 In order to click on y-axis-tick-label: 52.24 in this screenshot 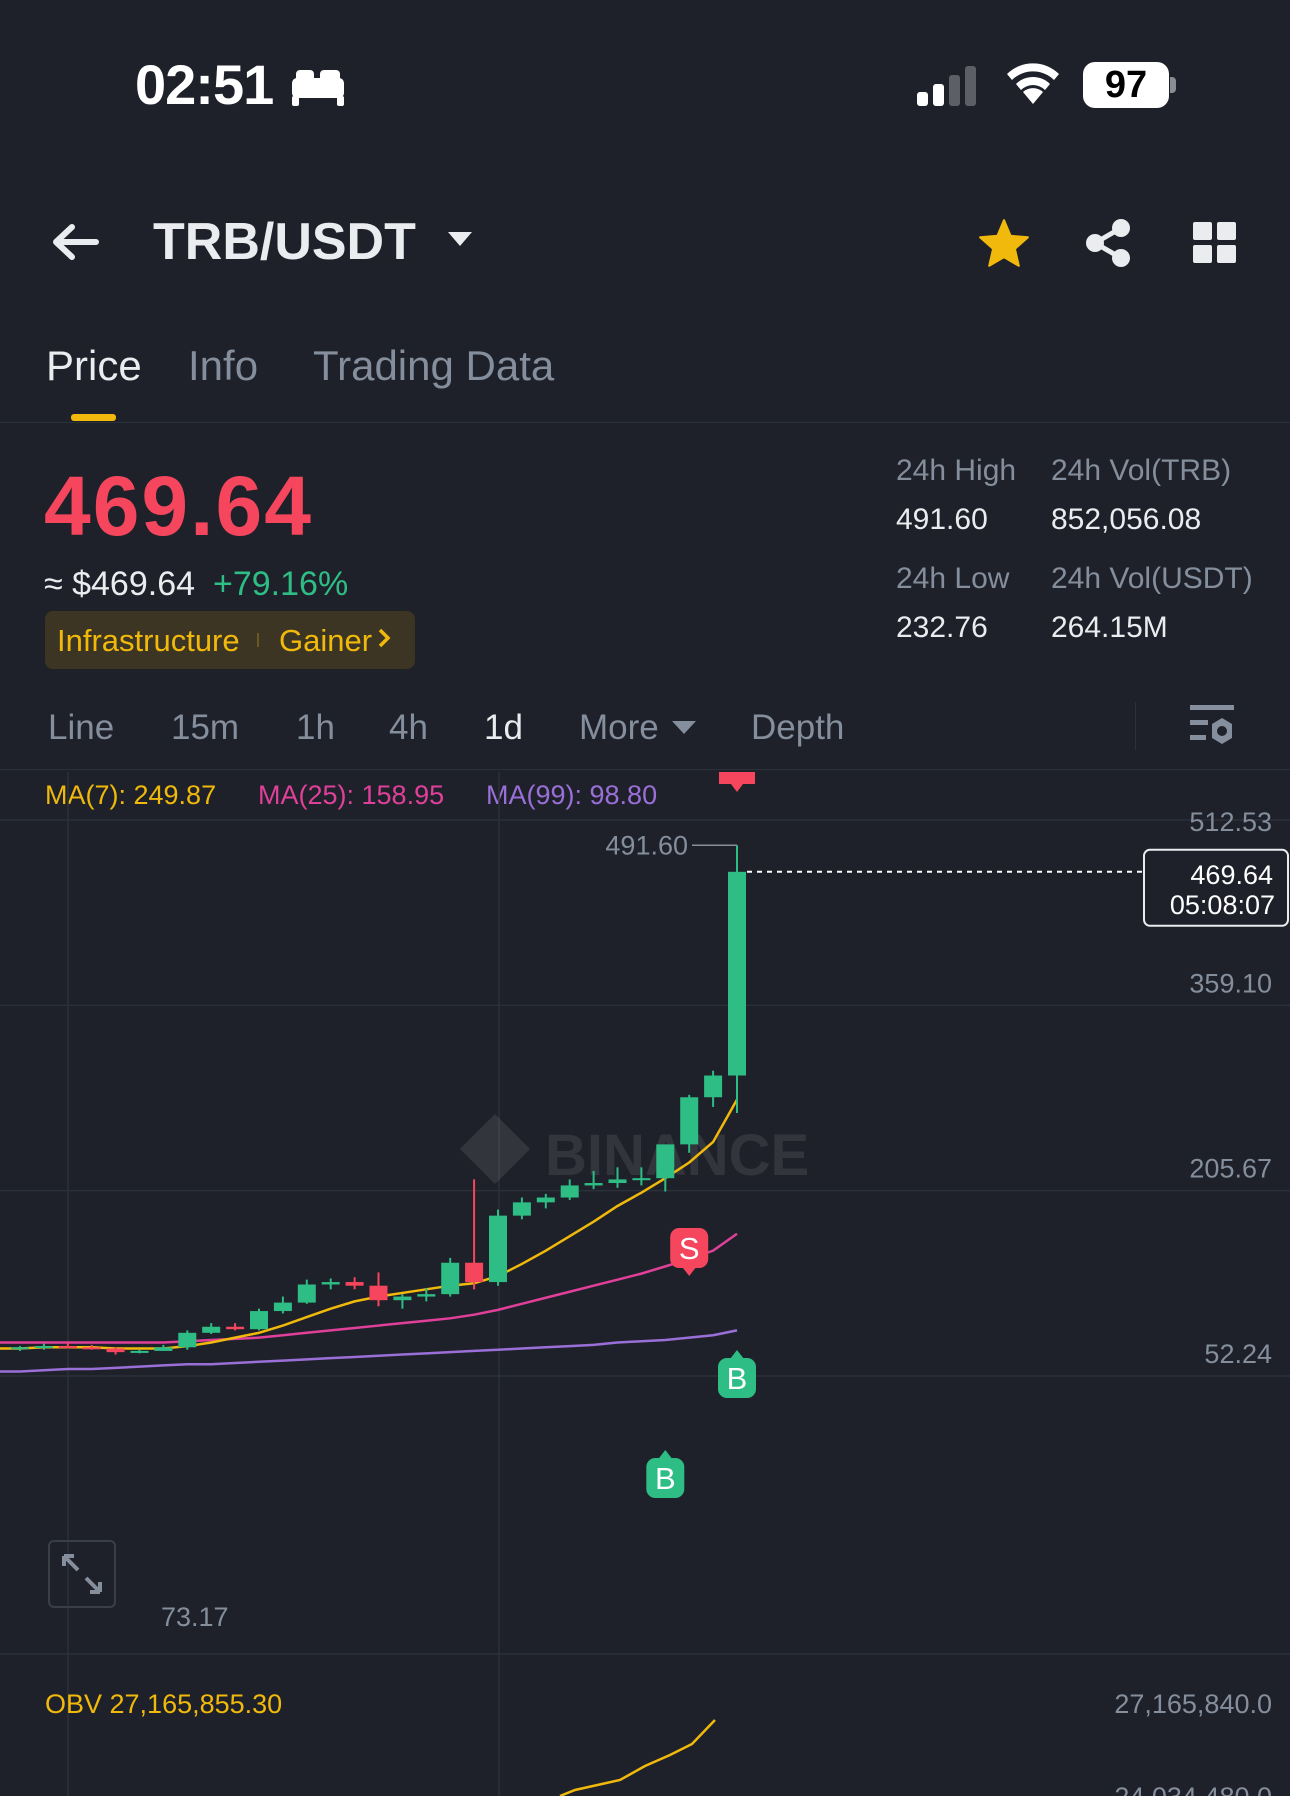, I will do `click(1238, 1354)`.